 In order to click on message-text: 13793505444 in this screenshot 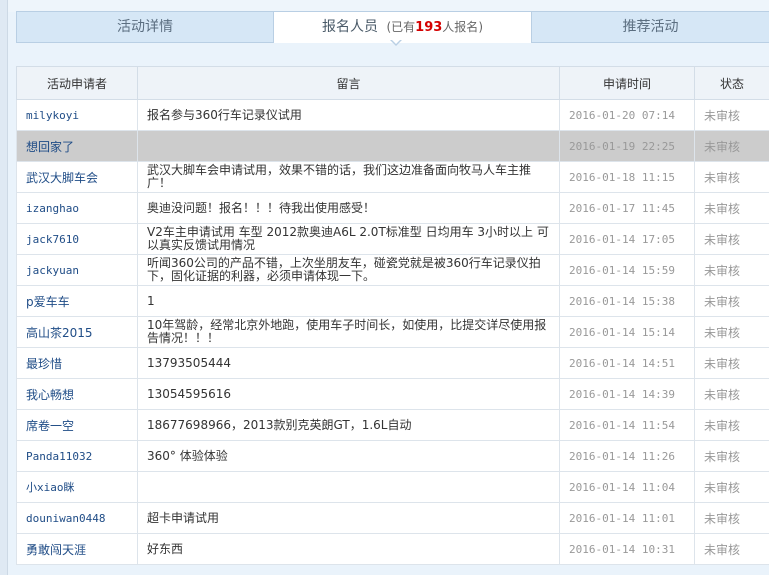, I will do `click(348, 363)`.